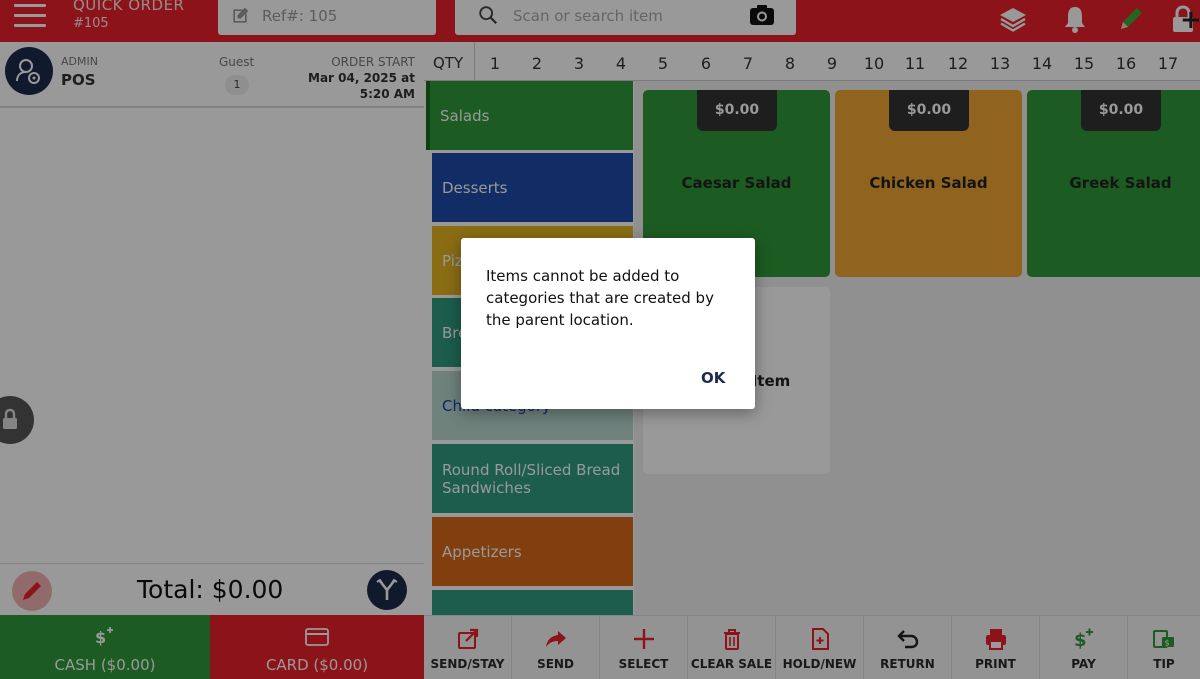  What do you see at coordinates (713, 378) in the screenshot?
I see `ok-button: OK` at bounding box center [713, 378].